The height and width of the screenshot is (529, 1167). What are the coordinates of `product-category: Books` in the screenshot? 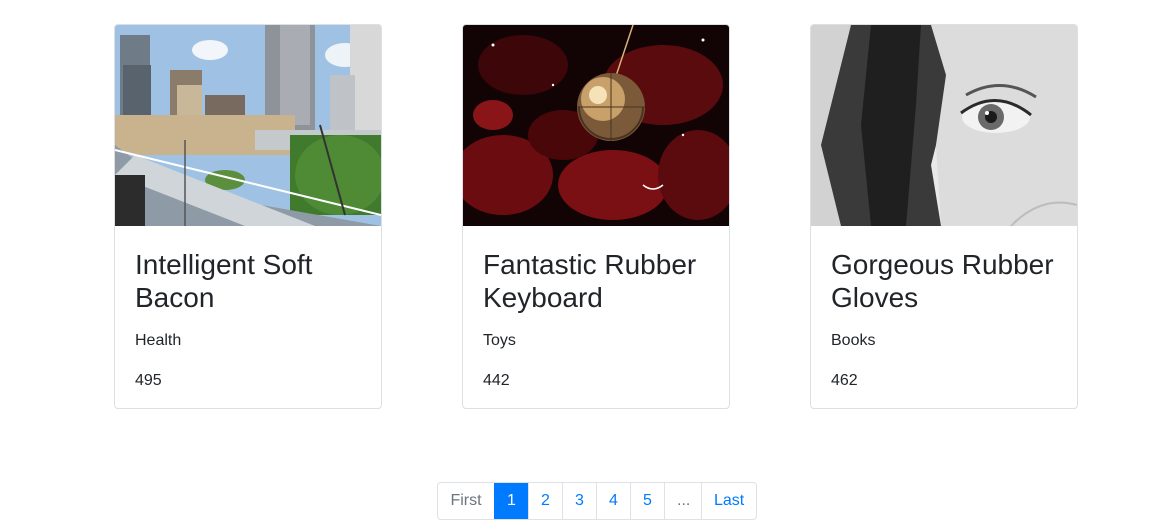 It's located at (853, 340).